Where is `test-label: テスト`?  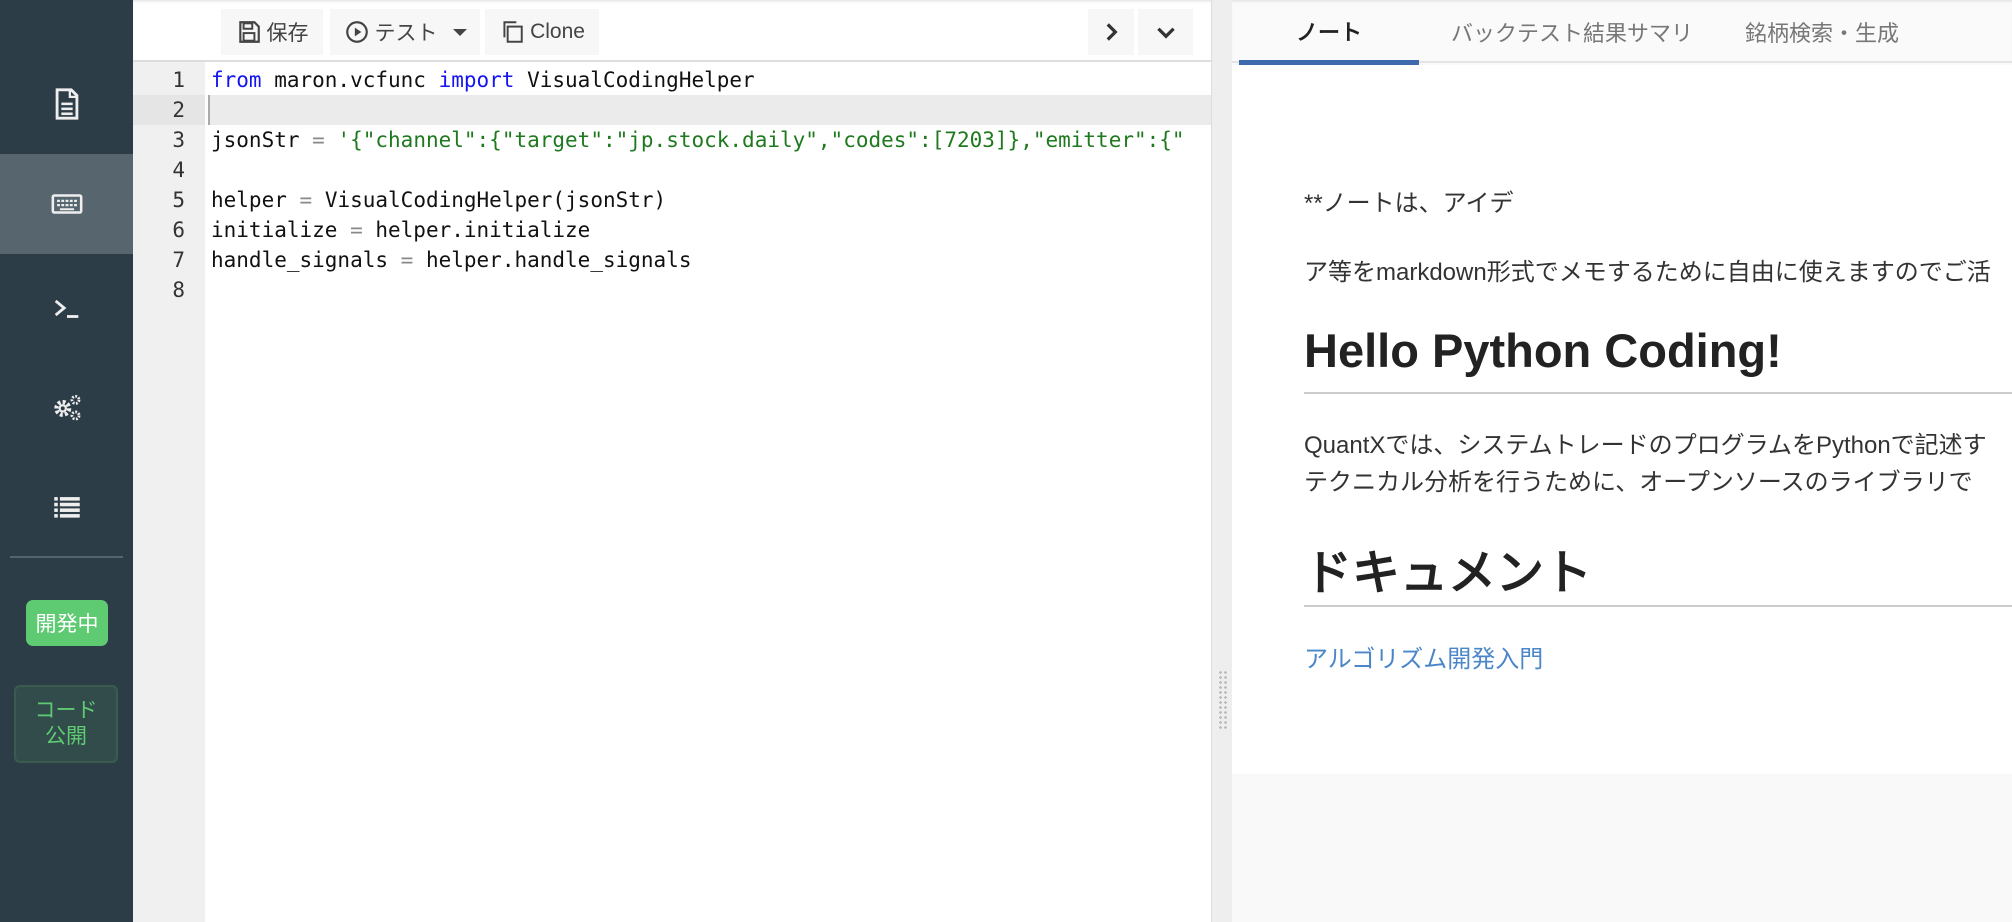
test-label: テスト is located at coordinates (406, 33).